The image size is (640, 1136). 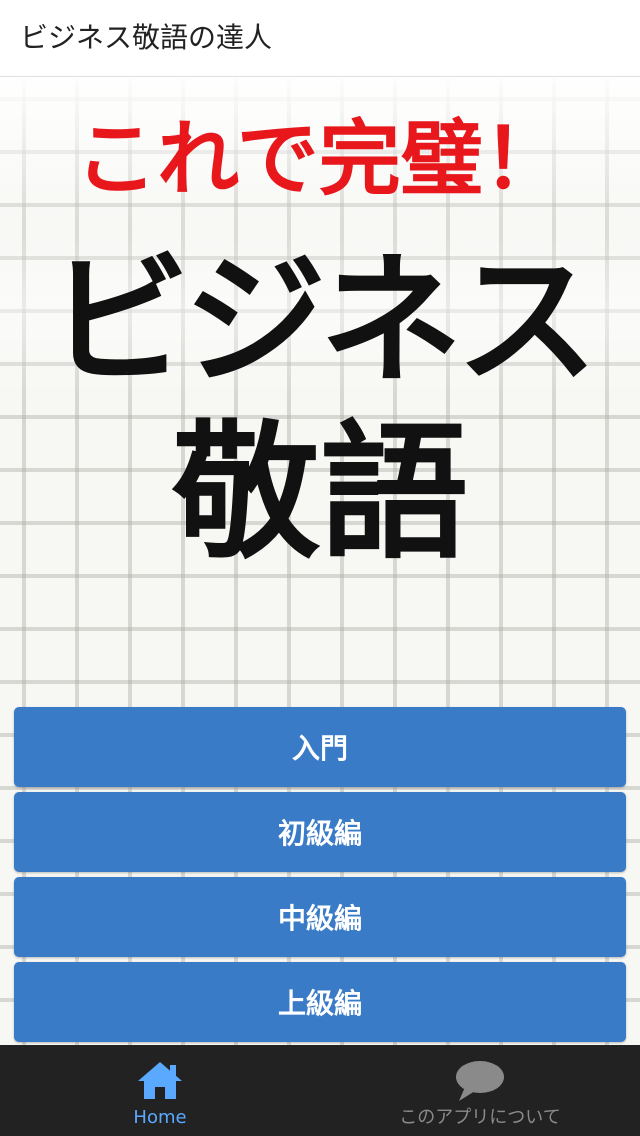 I want to click on tab-about: このアプリについて, so click(x=480, y=1090).